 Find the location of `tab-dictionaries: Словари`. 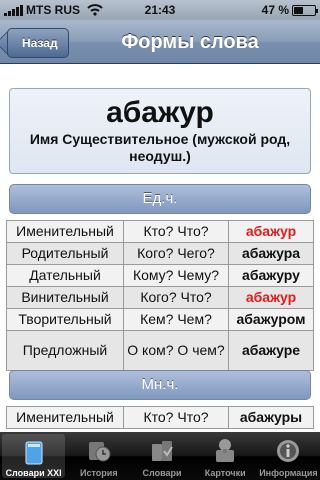

tab-dictionaries: Словари is located at coordinates (161, 456).